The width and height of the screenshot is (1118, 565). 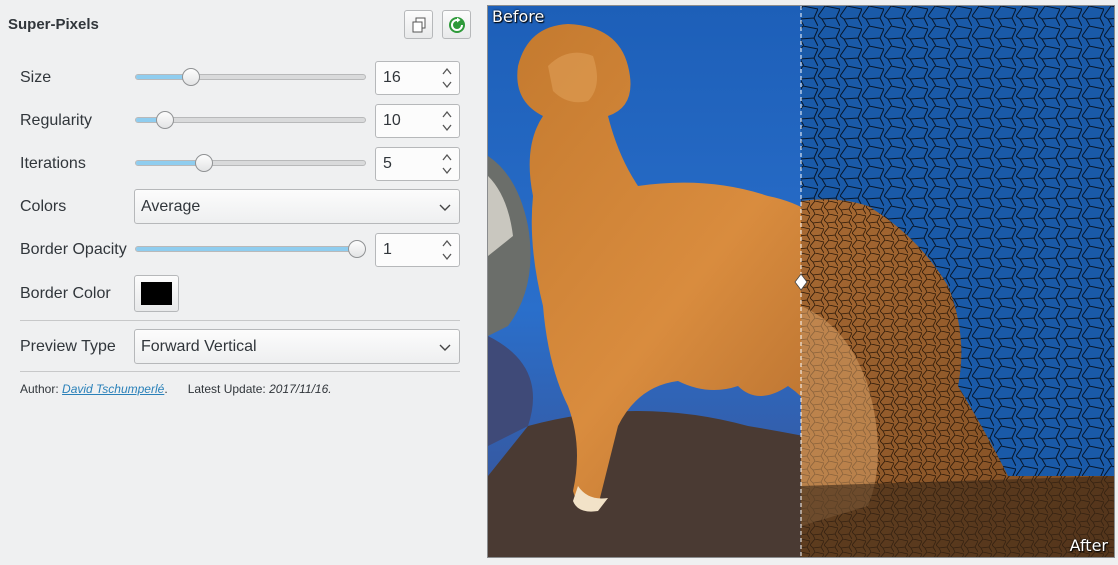 I want to click on border-opacity-slider, so click(x=250, y=249).